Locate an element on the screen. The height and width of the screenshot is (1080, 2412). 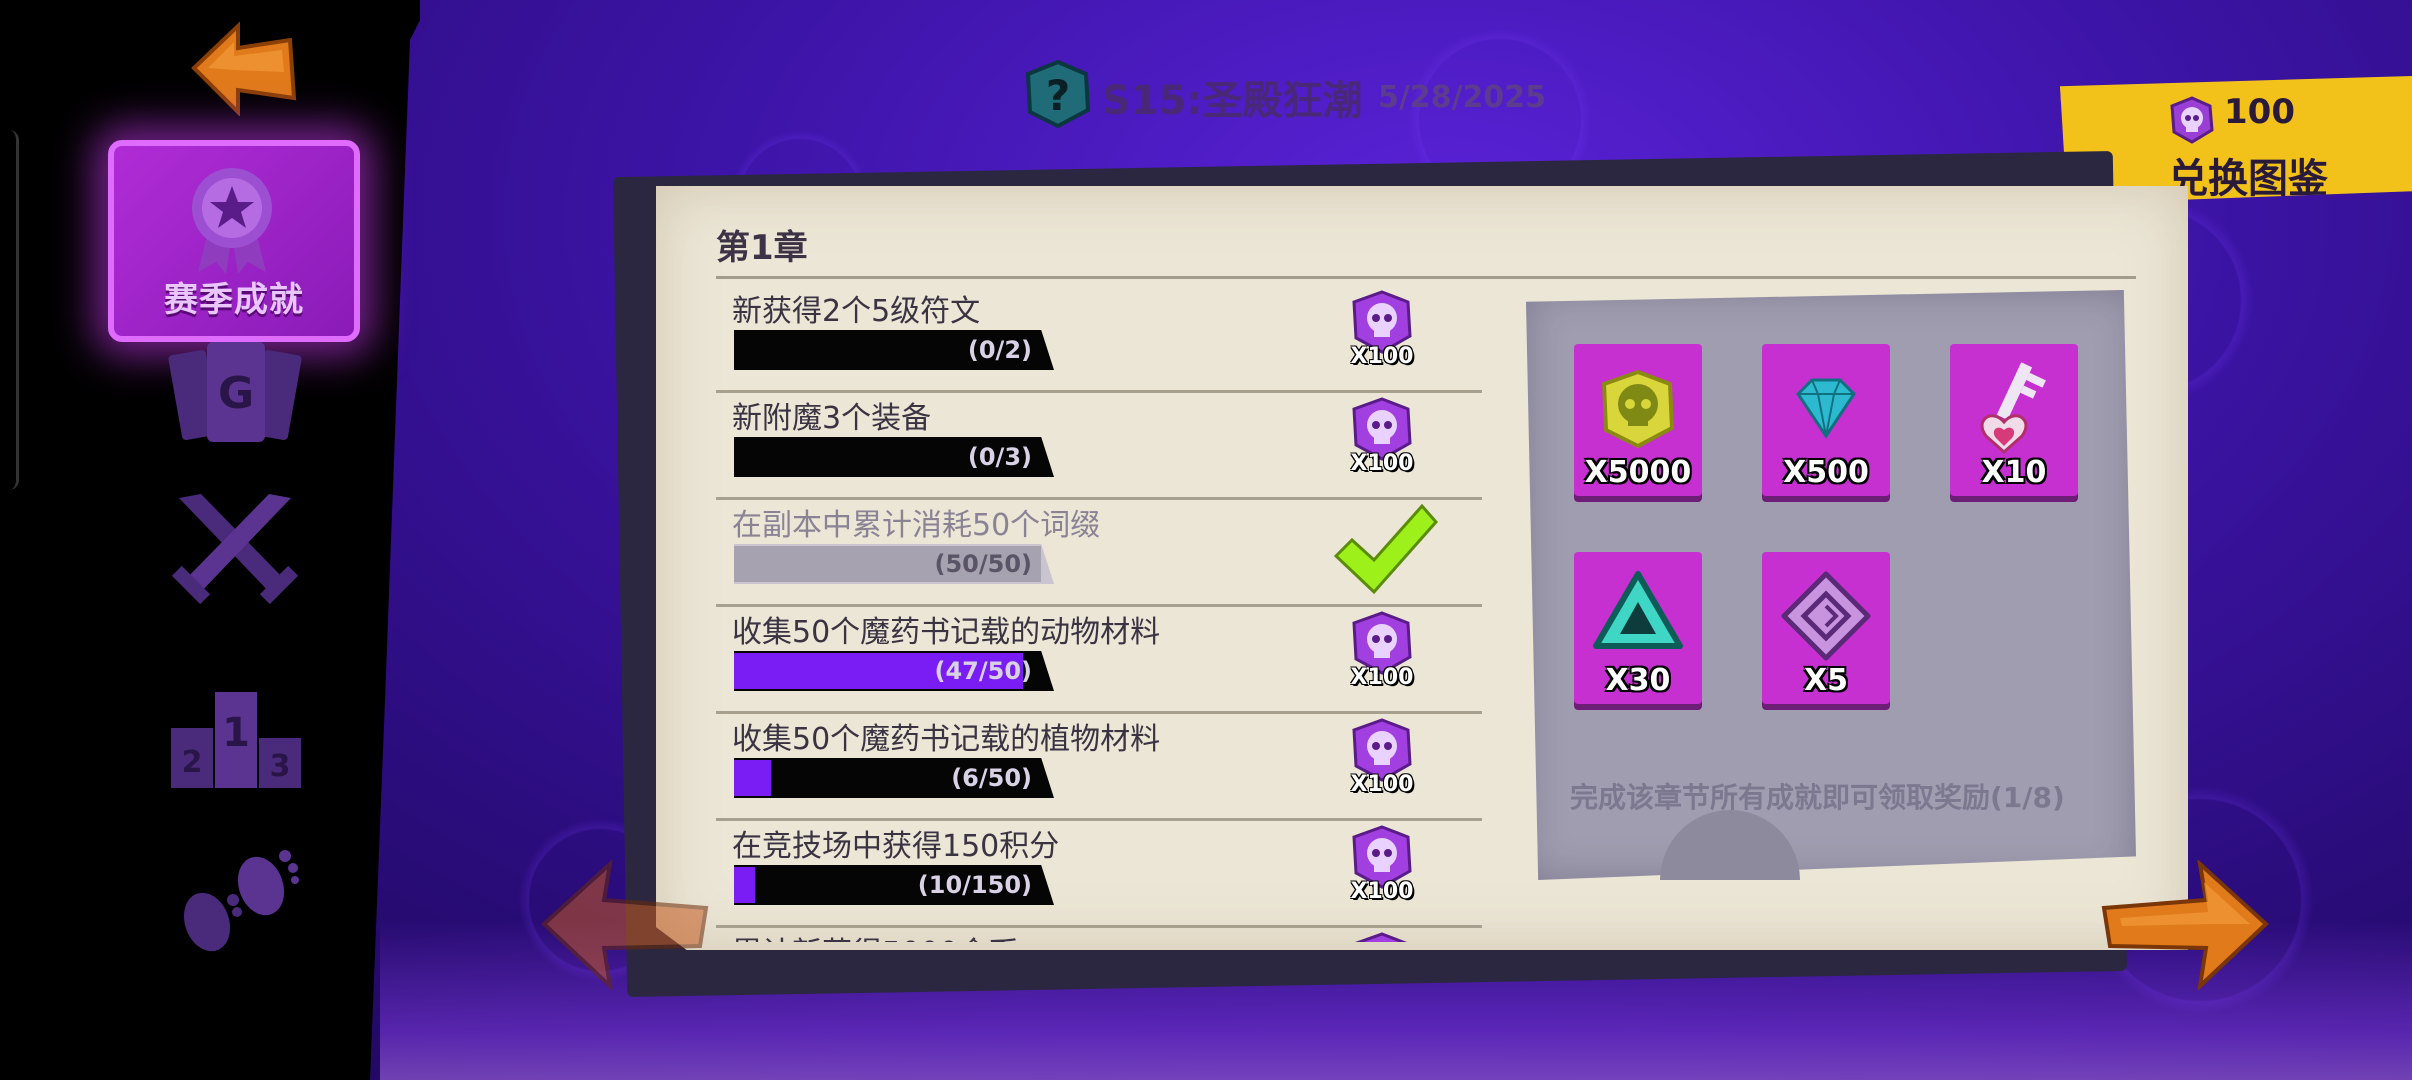
sidebar-item-leaderboard: 1 2 3 is located at coordinates (235, 736).